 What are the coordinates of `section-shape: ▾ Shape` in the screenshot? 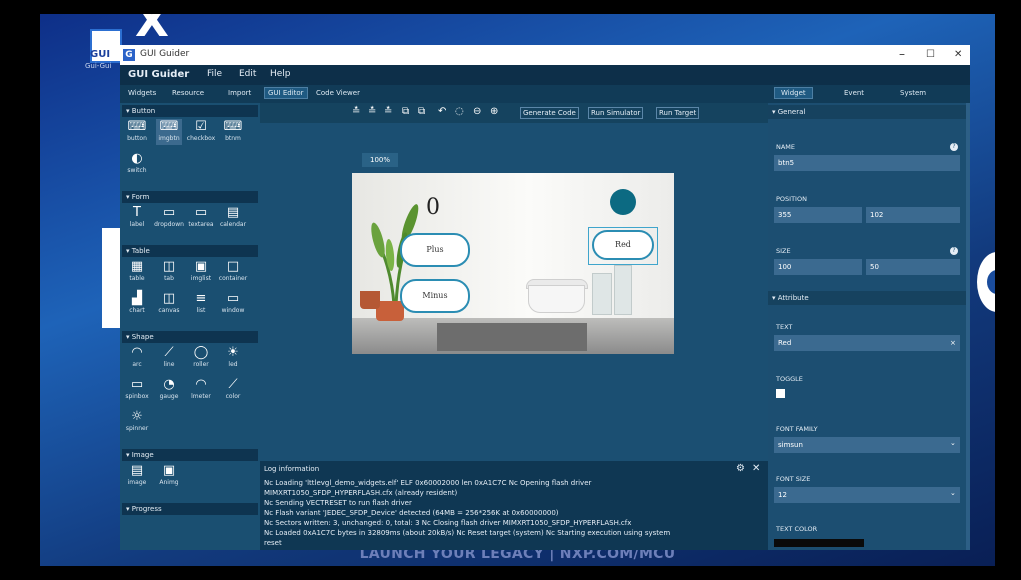 It's located at (190, 337).